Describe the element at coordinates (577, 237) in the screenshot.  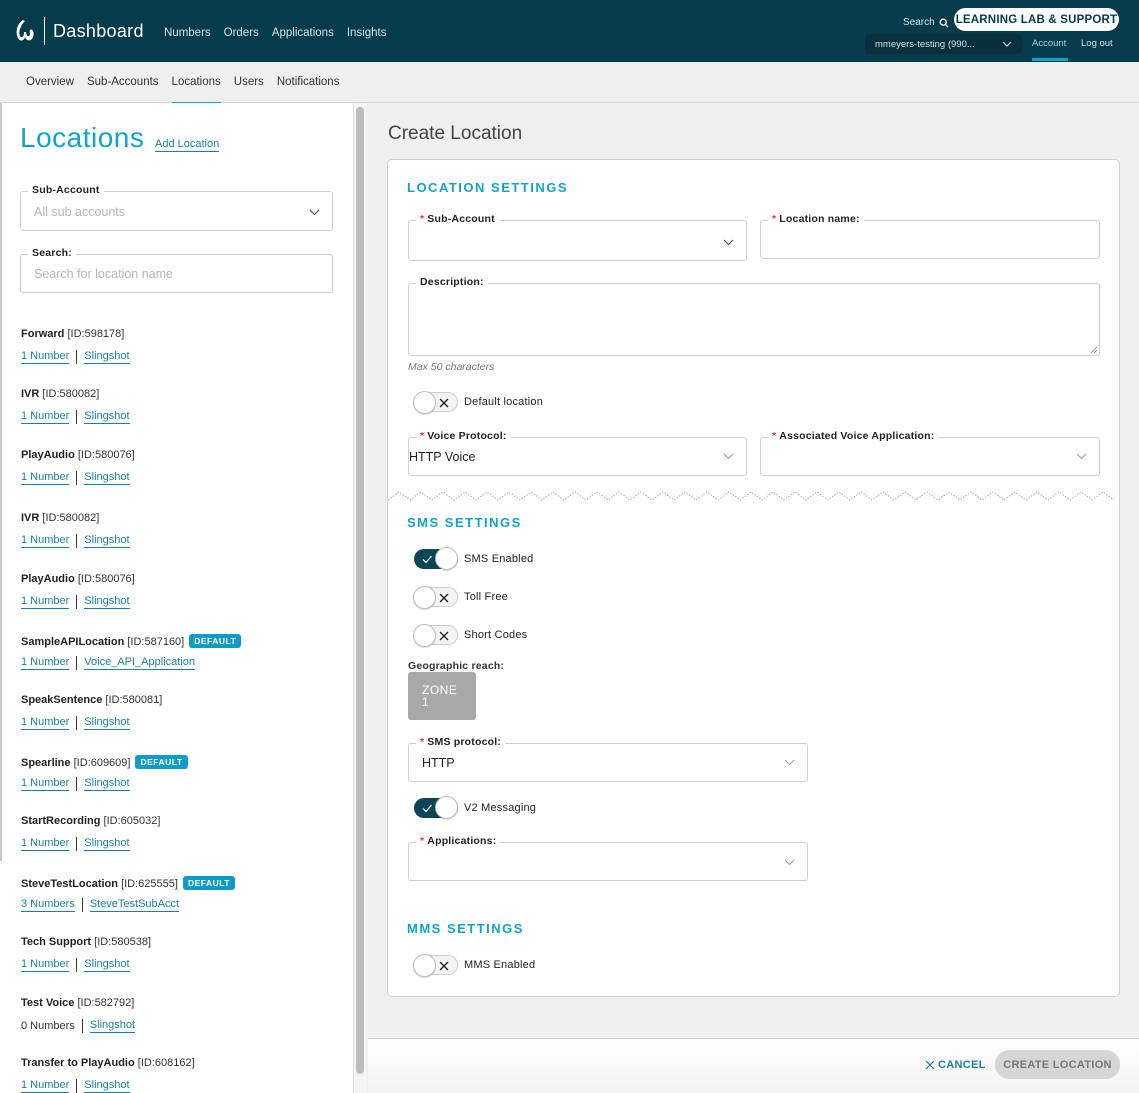
I see `sub-account-select: * Sub-Account` at that location.